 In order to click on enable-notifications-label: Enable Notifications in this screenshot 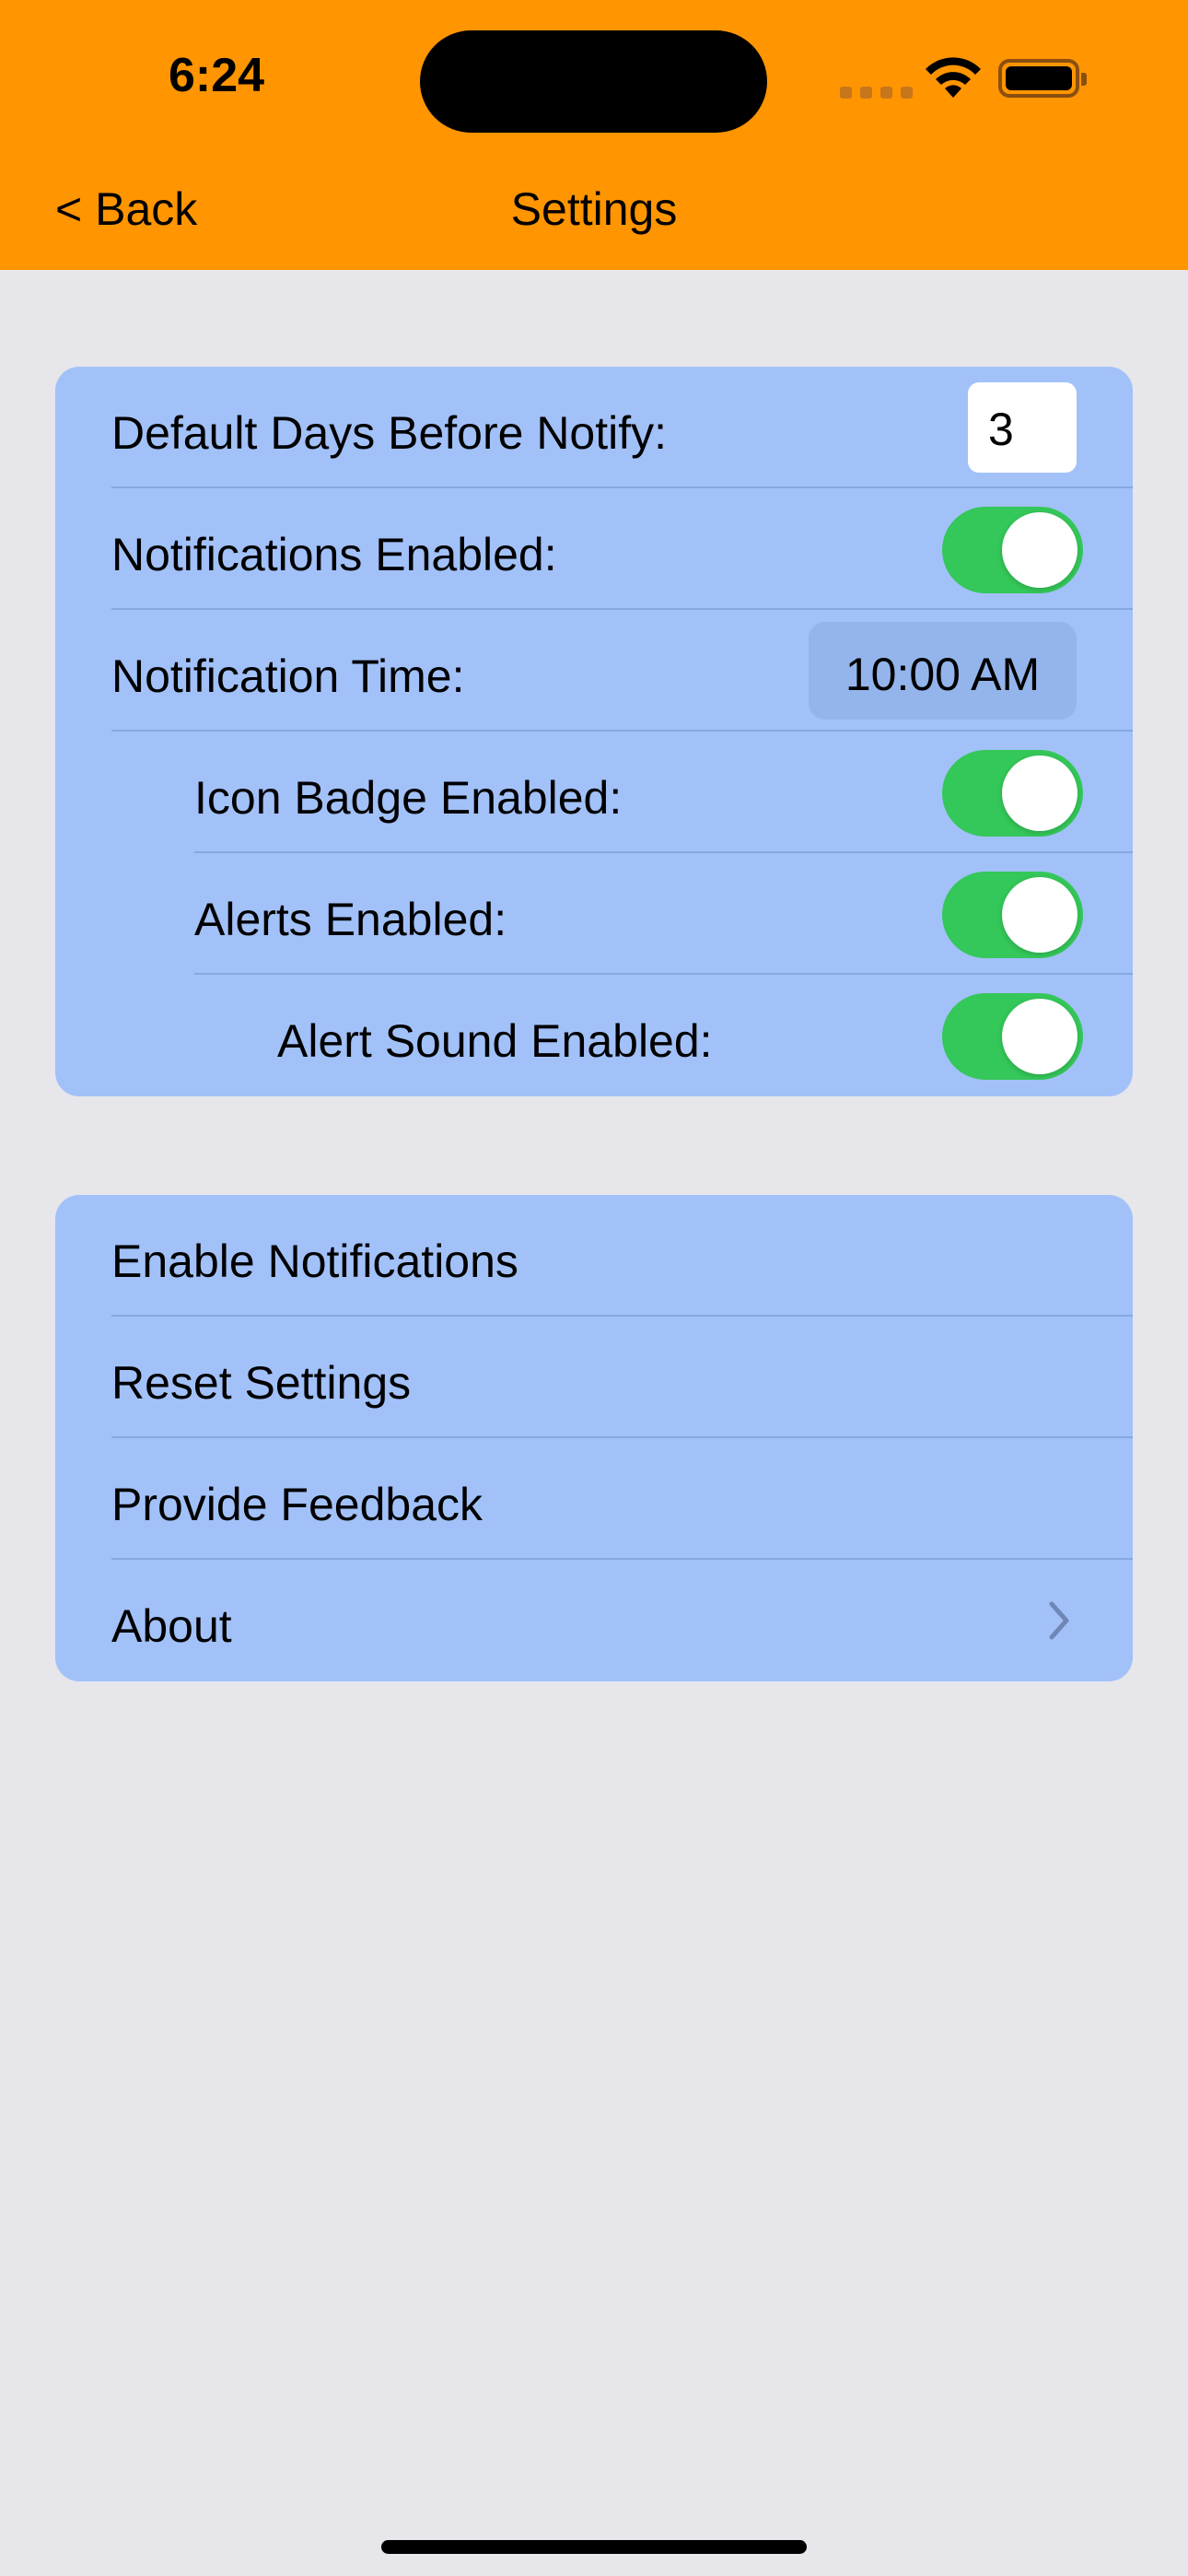, I will do `click(314, 1261)`.